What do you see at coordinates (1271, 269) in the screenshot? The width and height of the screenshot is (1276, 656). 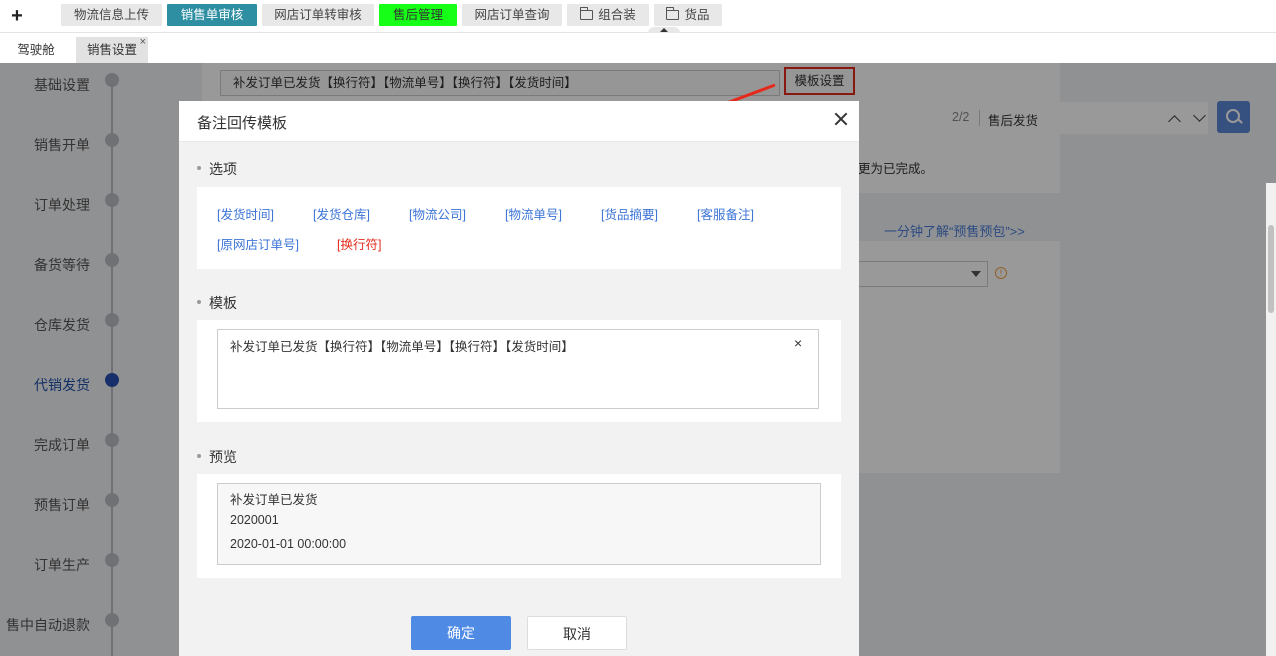 I see `scrollbar-thumb` at bounding box center [1271, 269].